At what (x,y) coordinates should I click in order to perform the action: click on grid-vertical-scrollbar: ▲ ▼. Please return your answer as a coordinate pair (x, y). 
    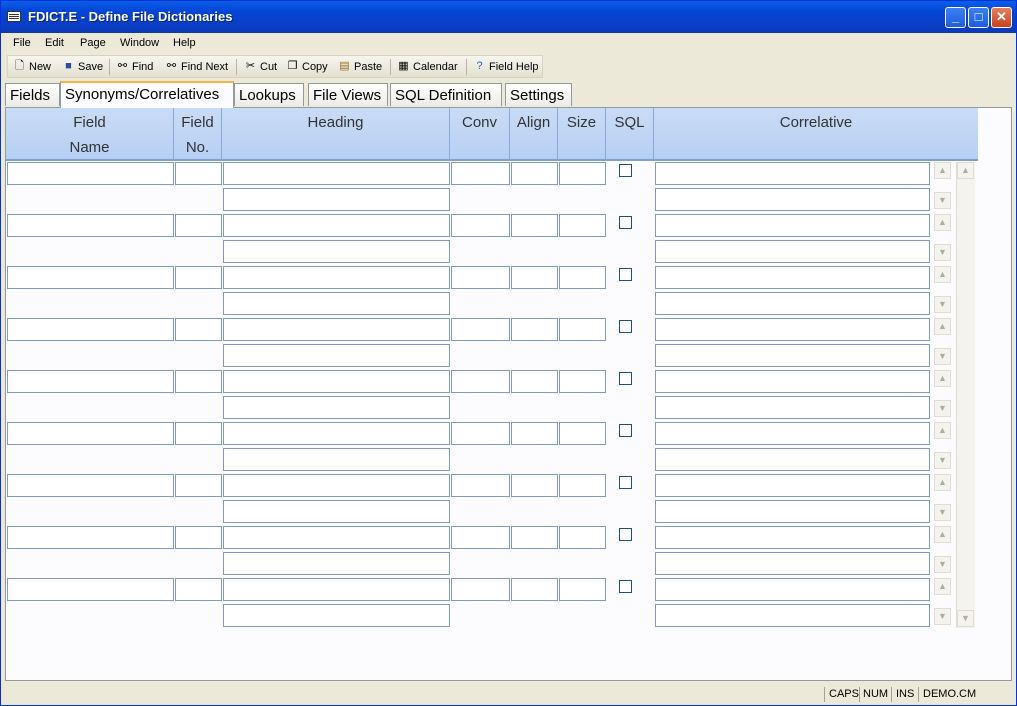
    Looking at the image, I should click on (965, 395).